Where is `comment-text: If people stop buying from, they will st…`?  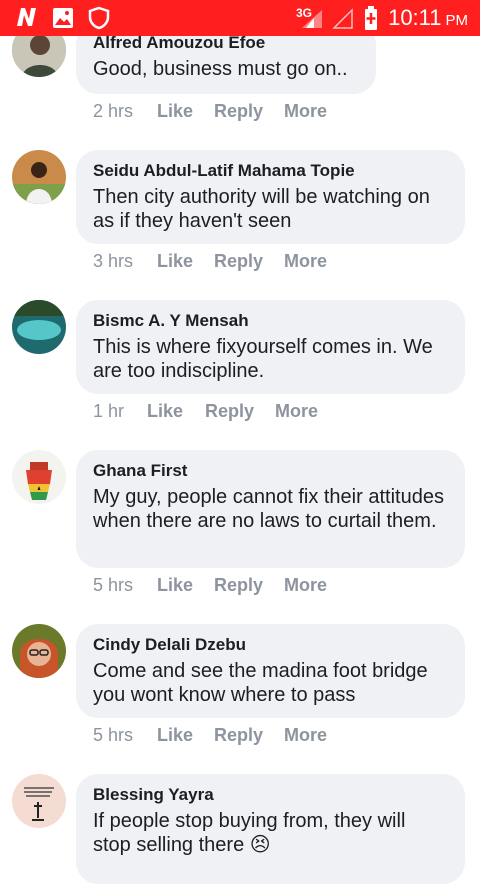
comment-text: If people stop buying from, they will st… is located at coordinates (249, 833).